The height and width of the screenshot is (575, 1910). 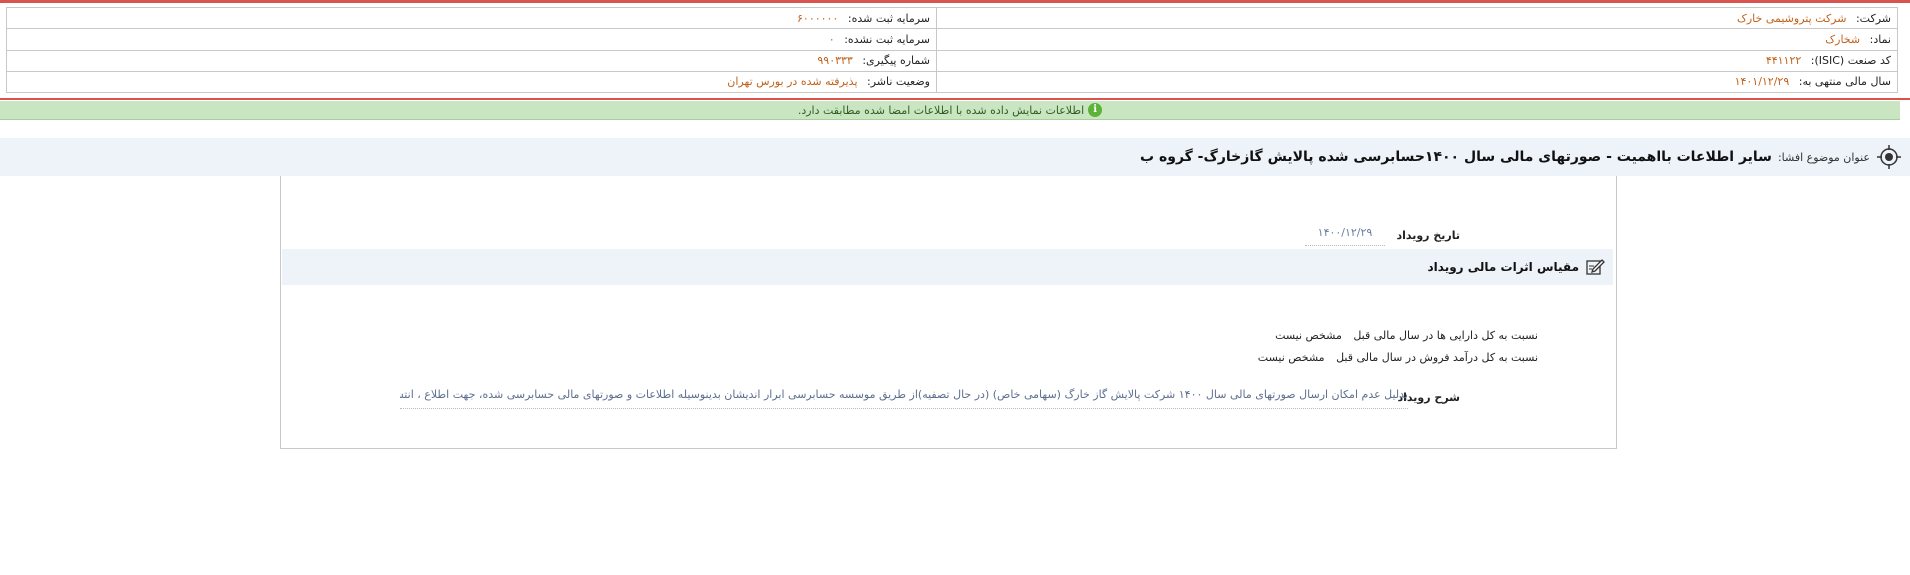 What do you see at coordinates (1291, 357) in the screenshot?
I see `revenue-ratio-value: مشخص نیست` at bounding box center [1291, 357].